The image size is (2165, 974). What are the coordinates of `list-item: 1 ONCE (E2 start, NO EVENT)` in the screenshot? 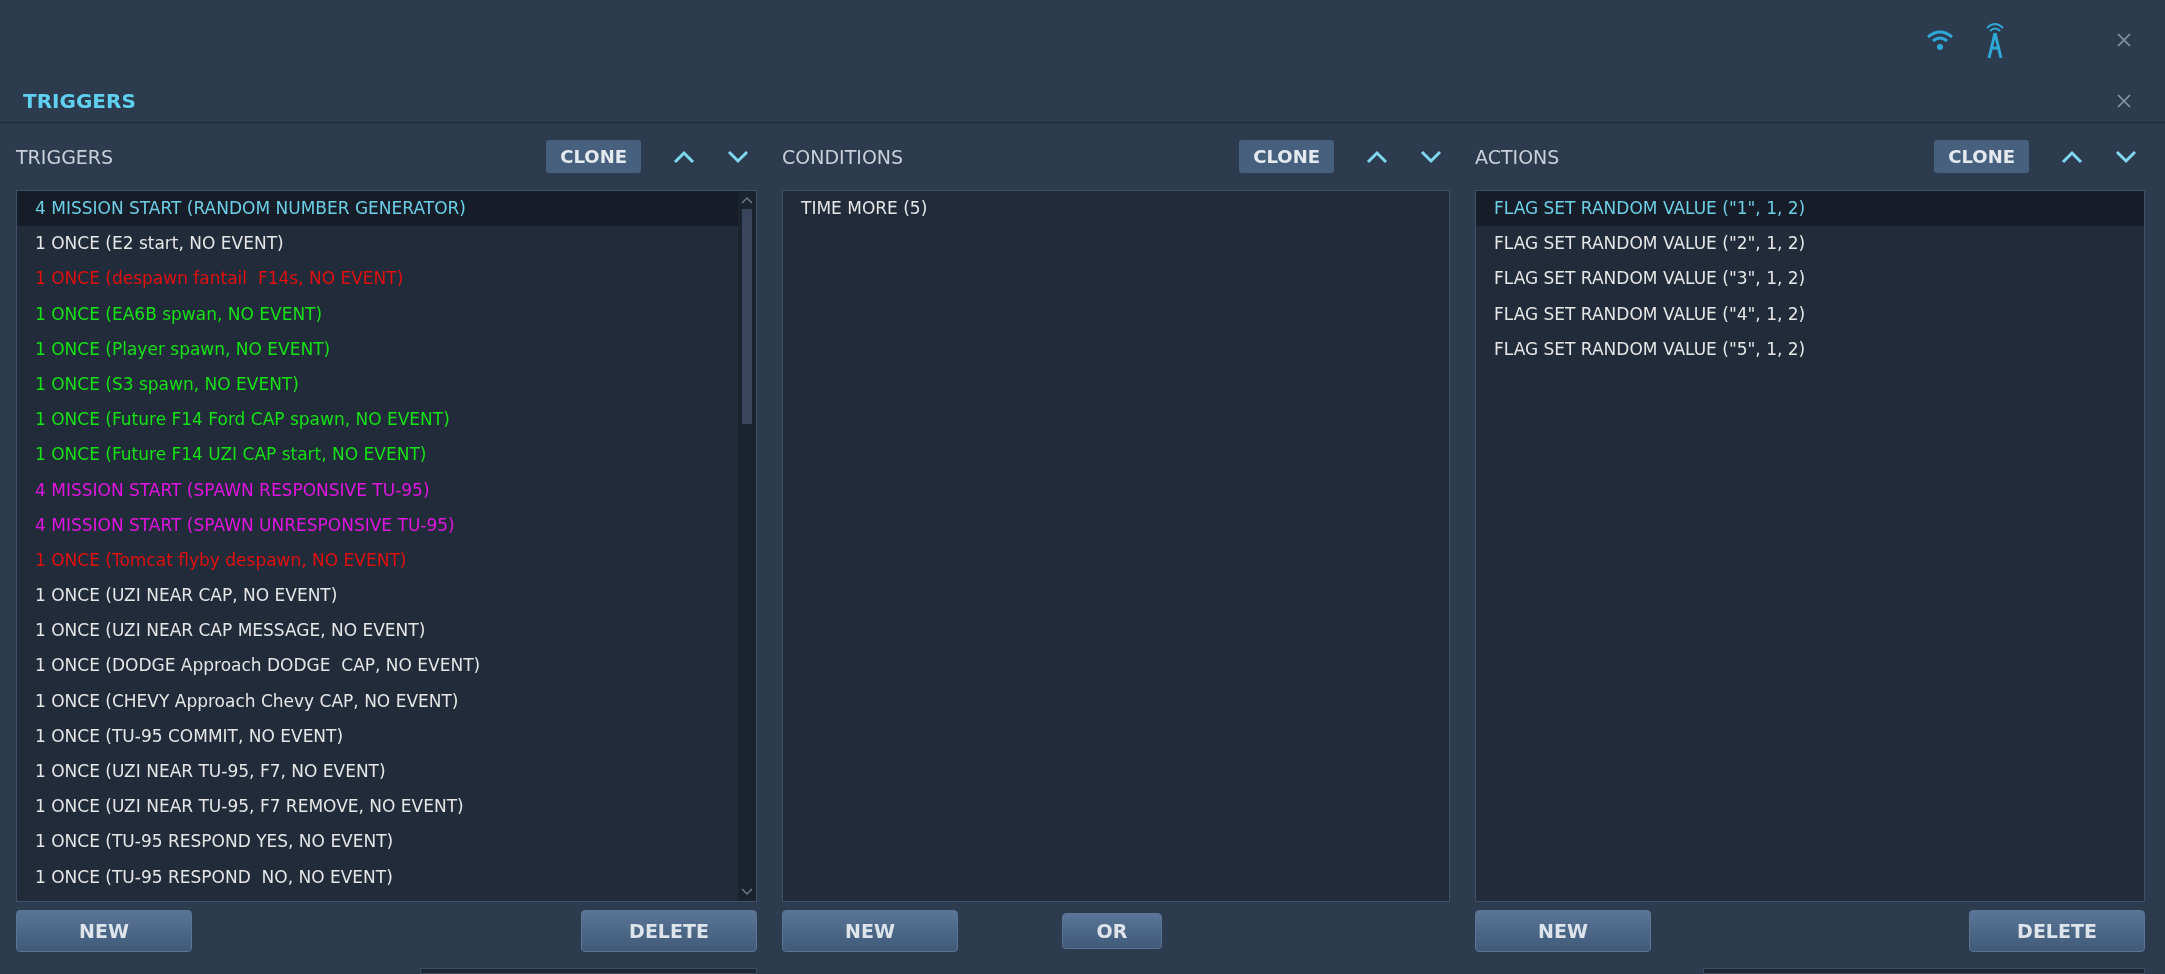 It's located at (377, 244).